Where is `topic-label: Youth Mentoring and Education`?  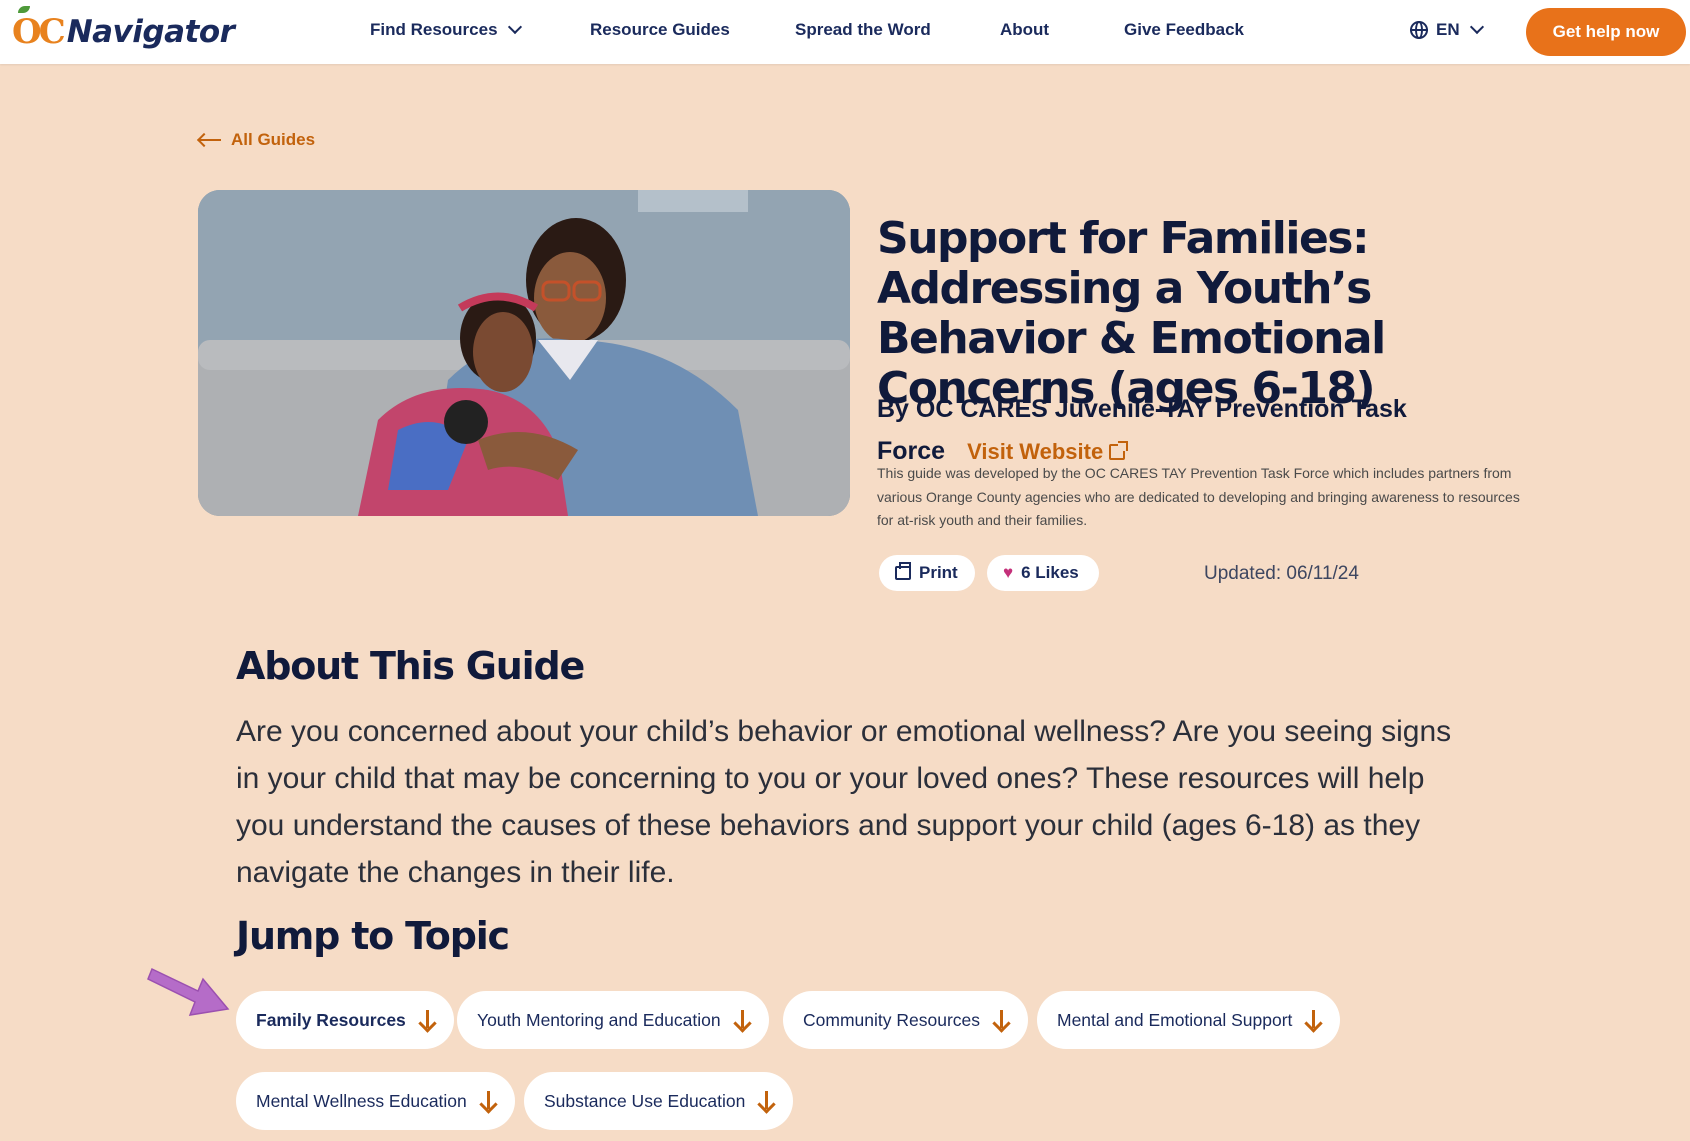 topic-label: Youth Mentoring and Education is located at coordinates (599, 1019).